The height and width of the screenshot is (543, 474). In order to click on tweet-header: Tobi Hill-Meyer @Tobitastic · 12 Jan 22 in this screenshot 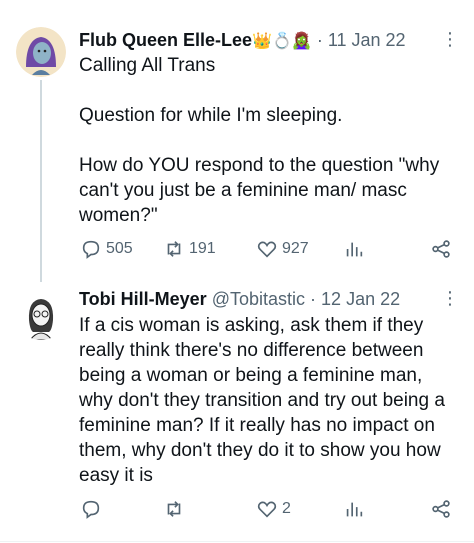, I will do `click(239, 299)`.